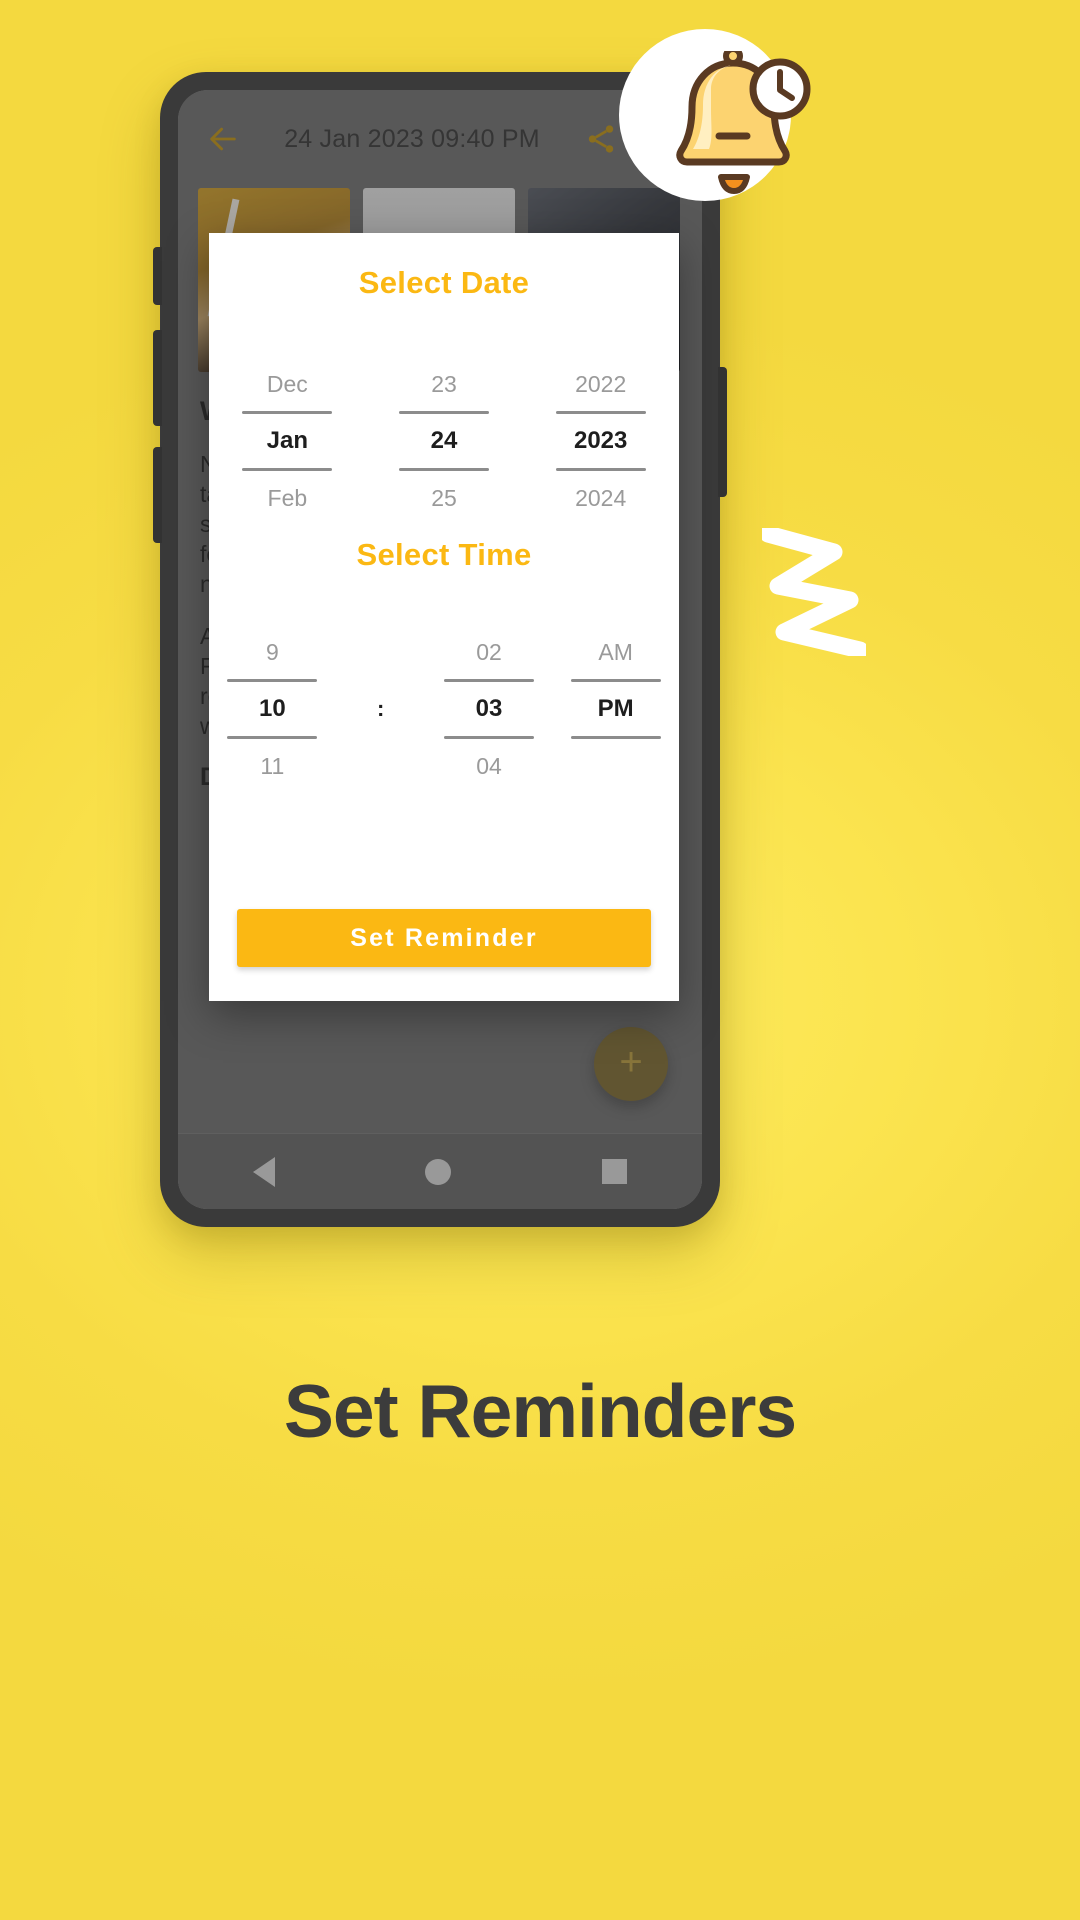 The height and width of the screenshot is (1920, 1080). Describe the element at coordinates (489, 652) in the screenshot. I see `minute-prev-value: 02` at that location.